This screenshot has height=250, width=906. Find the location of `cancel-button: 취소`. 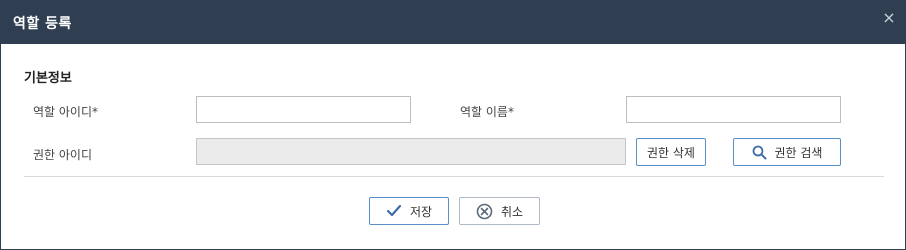

cancel-button: 취소 is located at coordinates (499, 211).